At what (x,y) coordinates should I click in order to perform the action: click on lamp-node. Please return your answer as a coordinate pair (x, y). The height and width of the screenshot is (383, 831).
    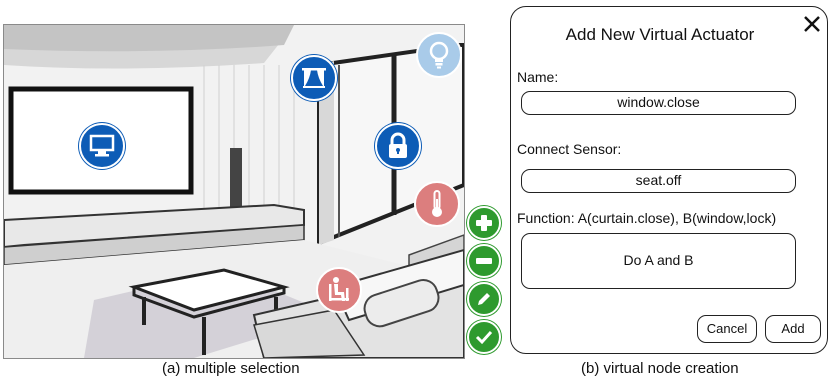
    Looking at the image, I should click on (439, 55).